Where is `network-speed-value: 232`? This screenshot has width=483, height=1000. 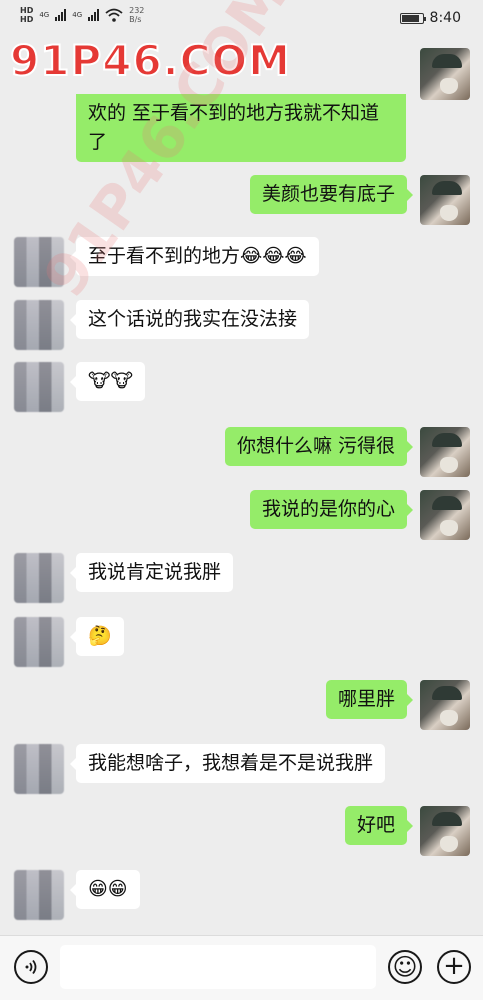 network-speed-value: 232 is located at coordinates (137, 10).